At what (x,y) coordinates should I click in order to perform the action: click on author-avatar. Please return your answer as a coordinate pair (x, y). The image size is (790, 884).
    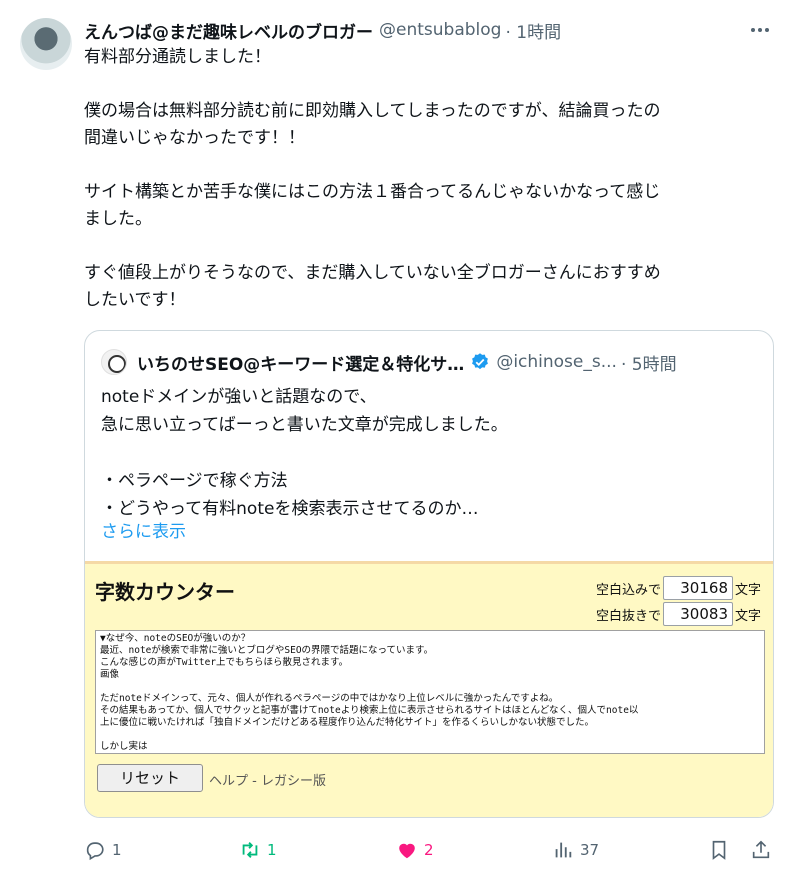
    Looking at the image, I should click on (46, 44).